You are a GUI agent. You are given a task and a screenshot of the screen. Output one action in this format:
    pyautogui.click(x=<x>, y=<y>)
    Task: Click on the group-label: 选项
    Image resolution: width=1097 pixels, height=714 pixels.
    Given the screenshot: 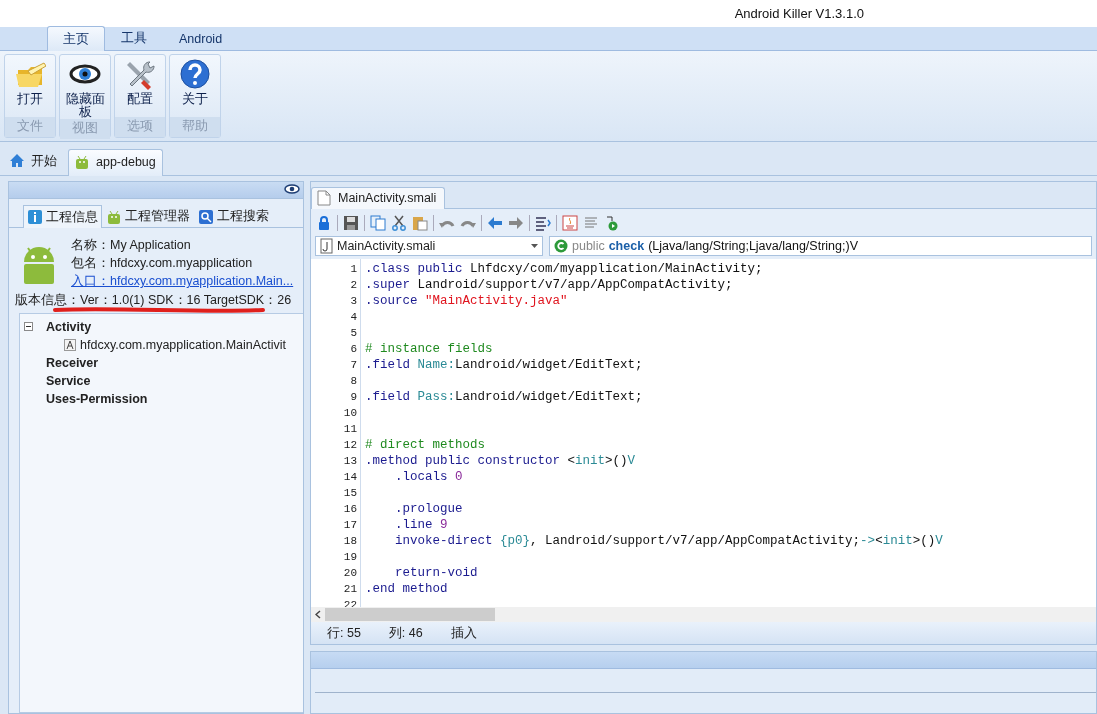 What is the action you would take?
    pyautogui.click(x=140, y=127)
    